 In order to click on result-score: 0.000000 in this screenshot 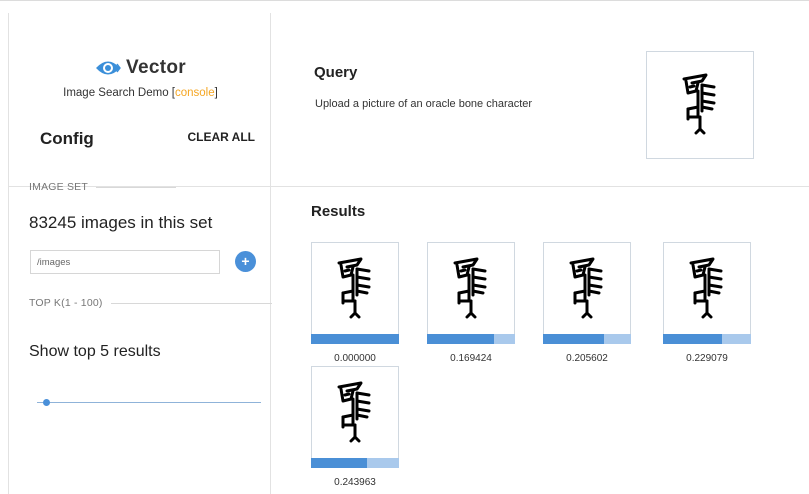, I will do `click(355, 358)`.